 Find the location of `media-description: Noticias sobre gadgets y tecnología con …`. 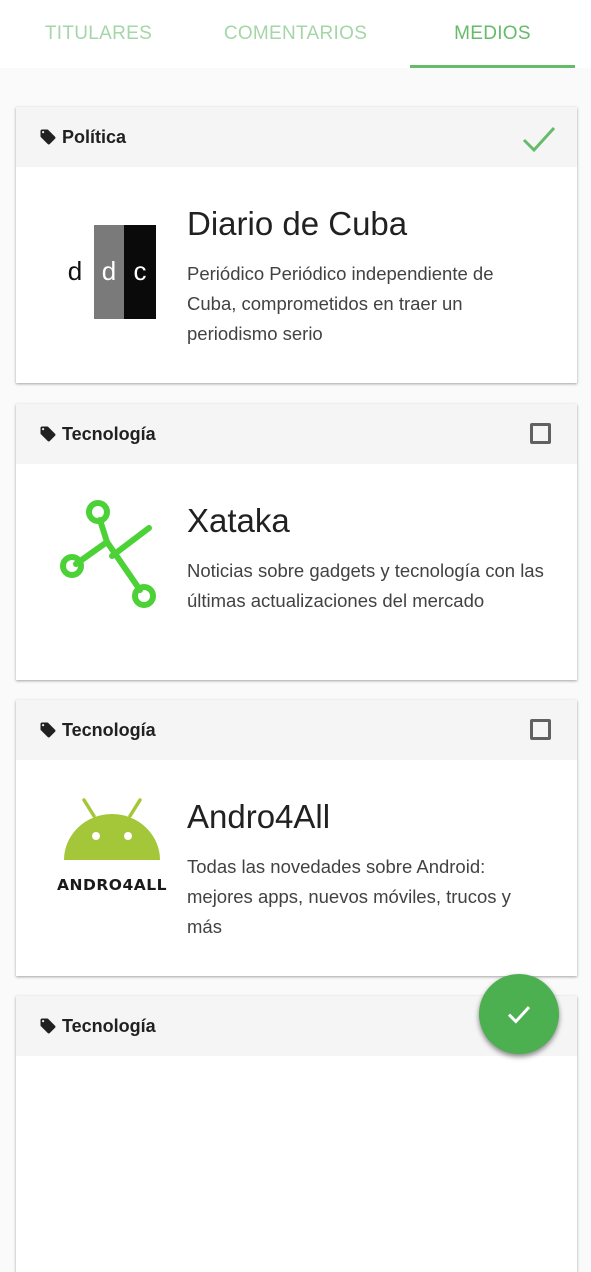

media-description: Noticias sobre gadgets y tecnología con … is located at coordinates (365, 585).